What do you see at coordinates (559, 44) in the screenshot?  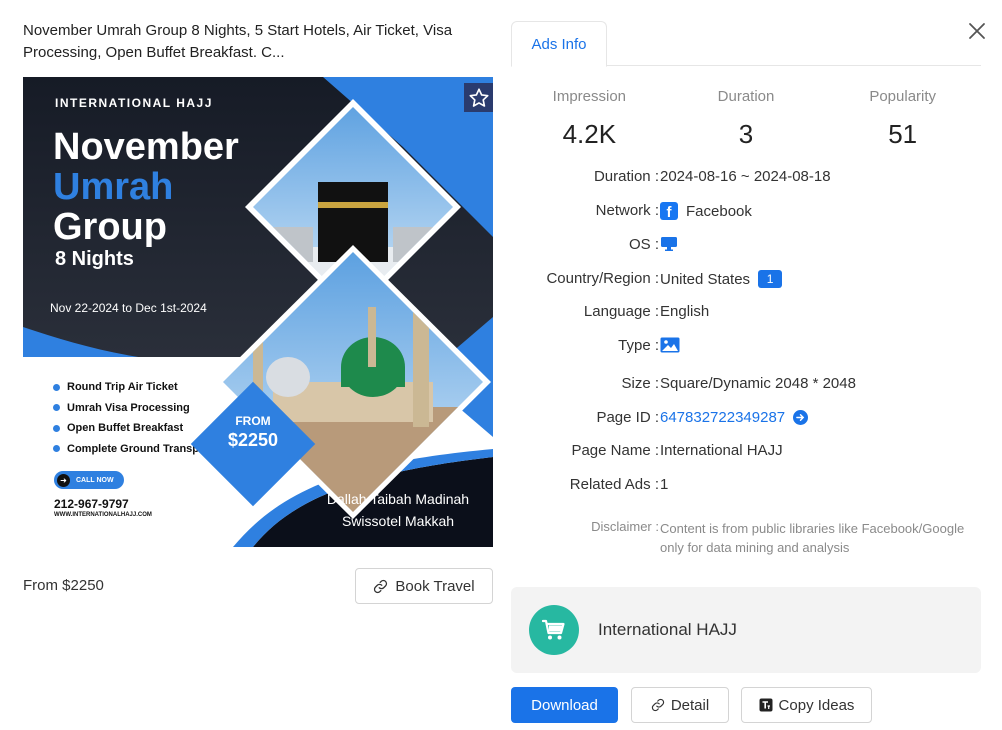 I see `tab-ads-info: Ads Info` at bounding box center [559, 44].